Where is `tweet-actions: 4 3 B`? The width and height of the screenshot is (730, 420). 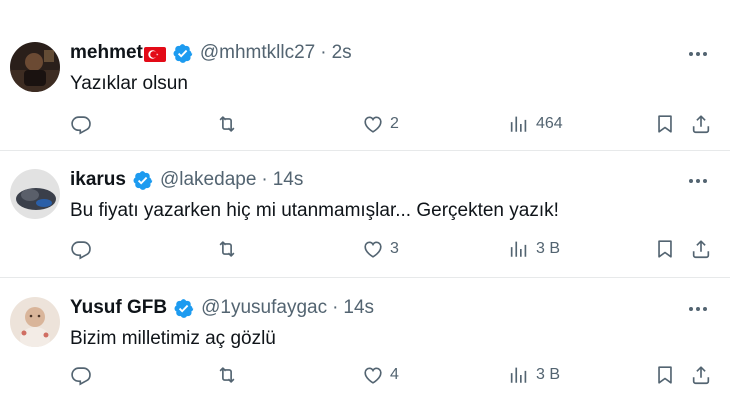 tweet-actions: 4 3 B is located at coordinates (394, 375).